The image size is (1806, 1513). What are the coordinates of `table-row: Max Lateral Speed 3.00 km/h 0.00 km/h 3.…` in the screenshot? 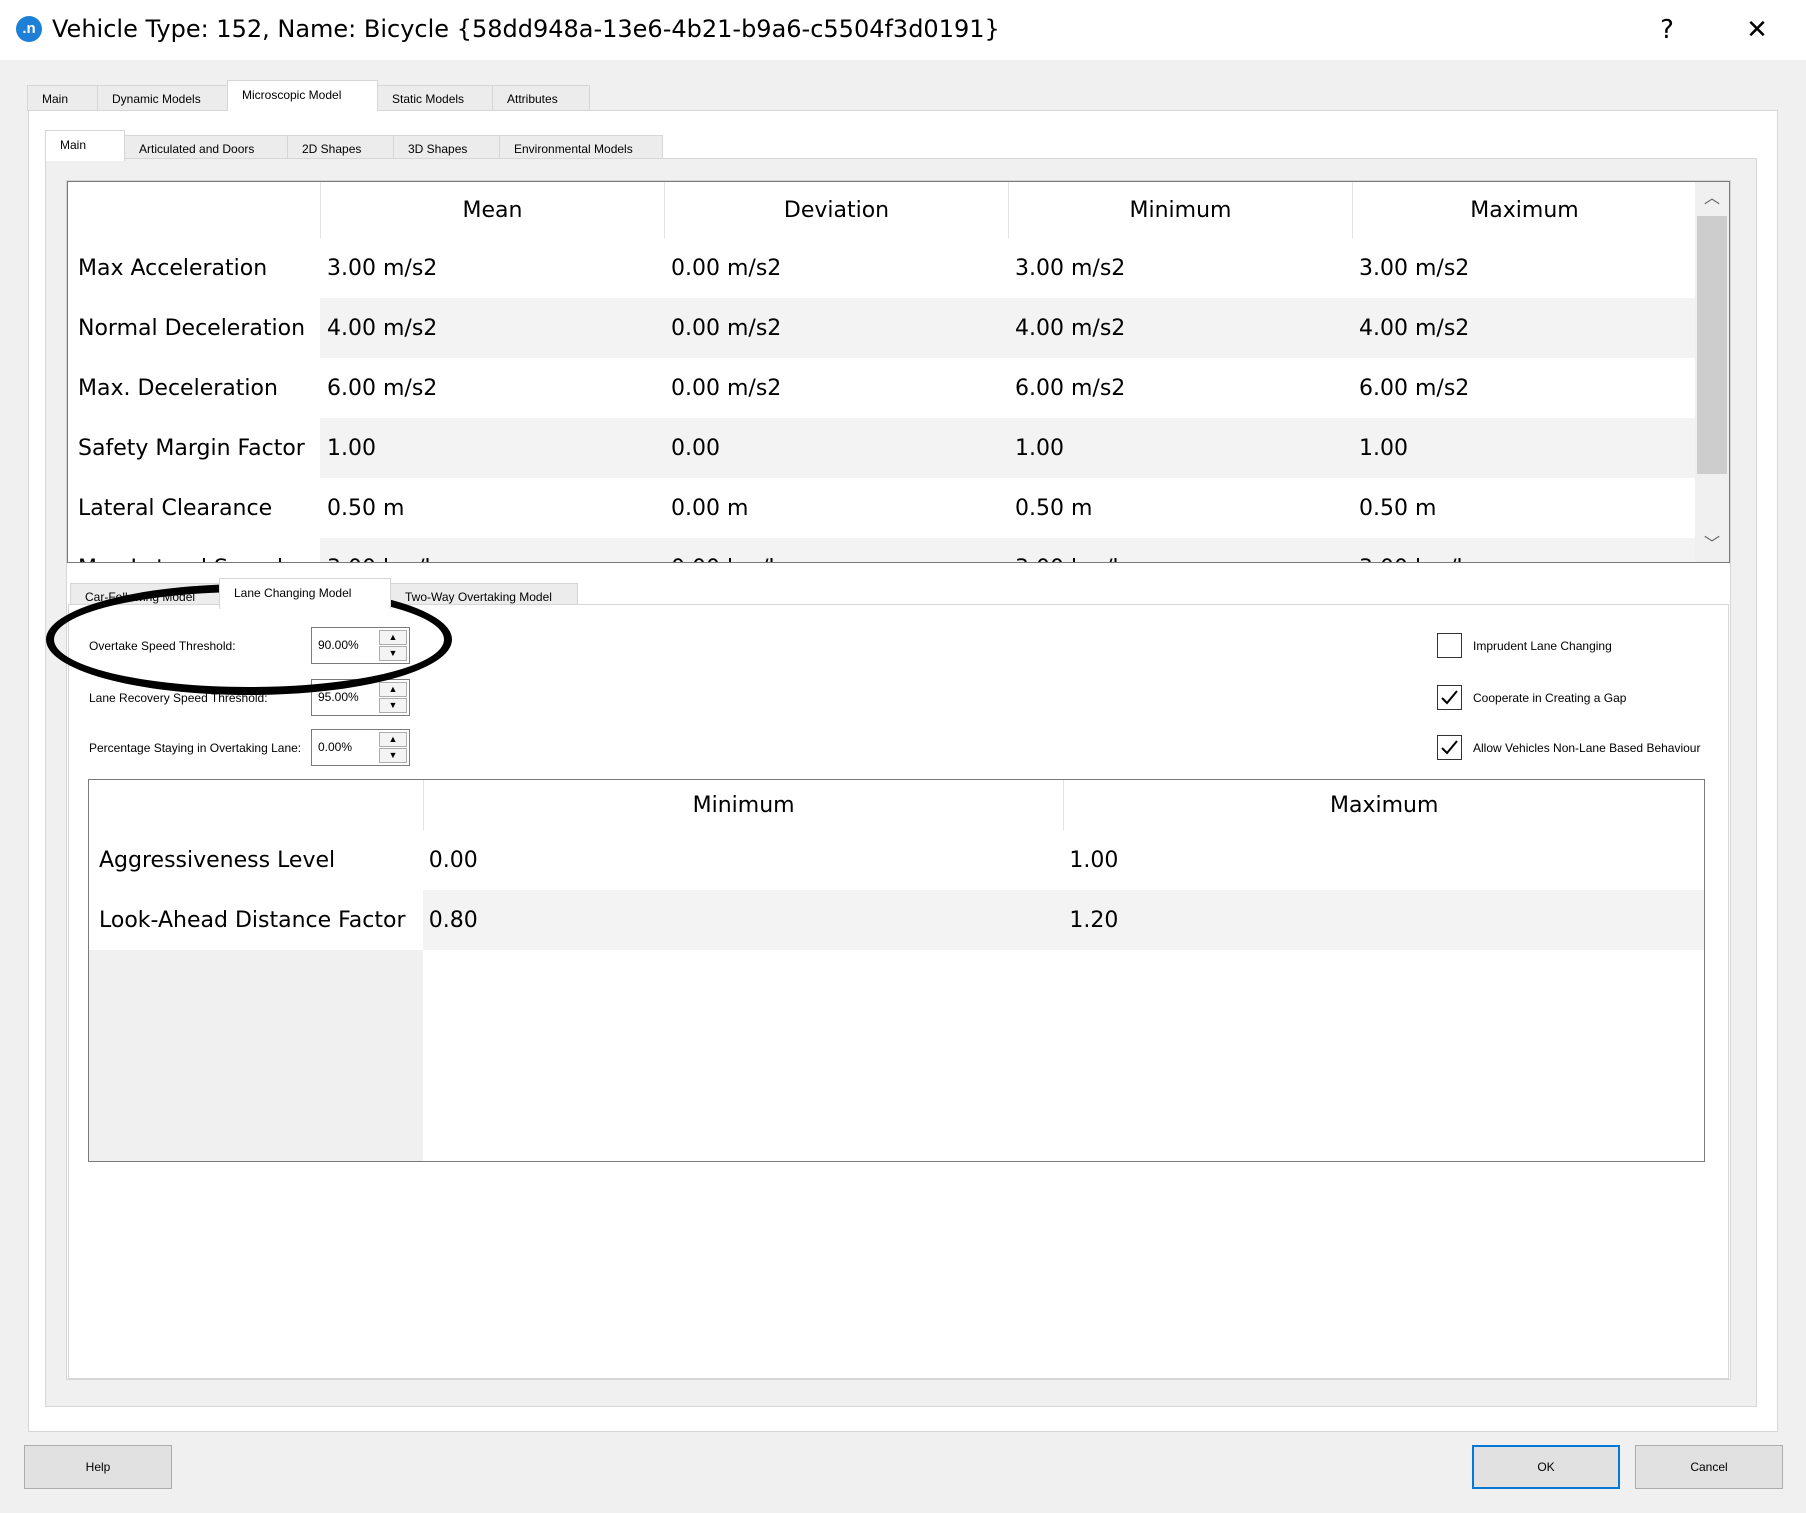 It's located at (882, 550).